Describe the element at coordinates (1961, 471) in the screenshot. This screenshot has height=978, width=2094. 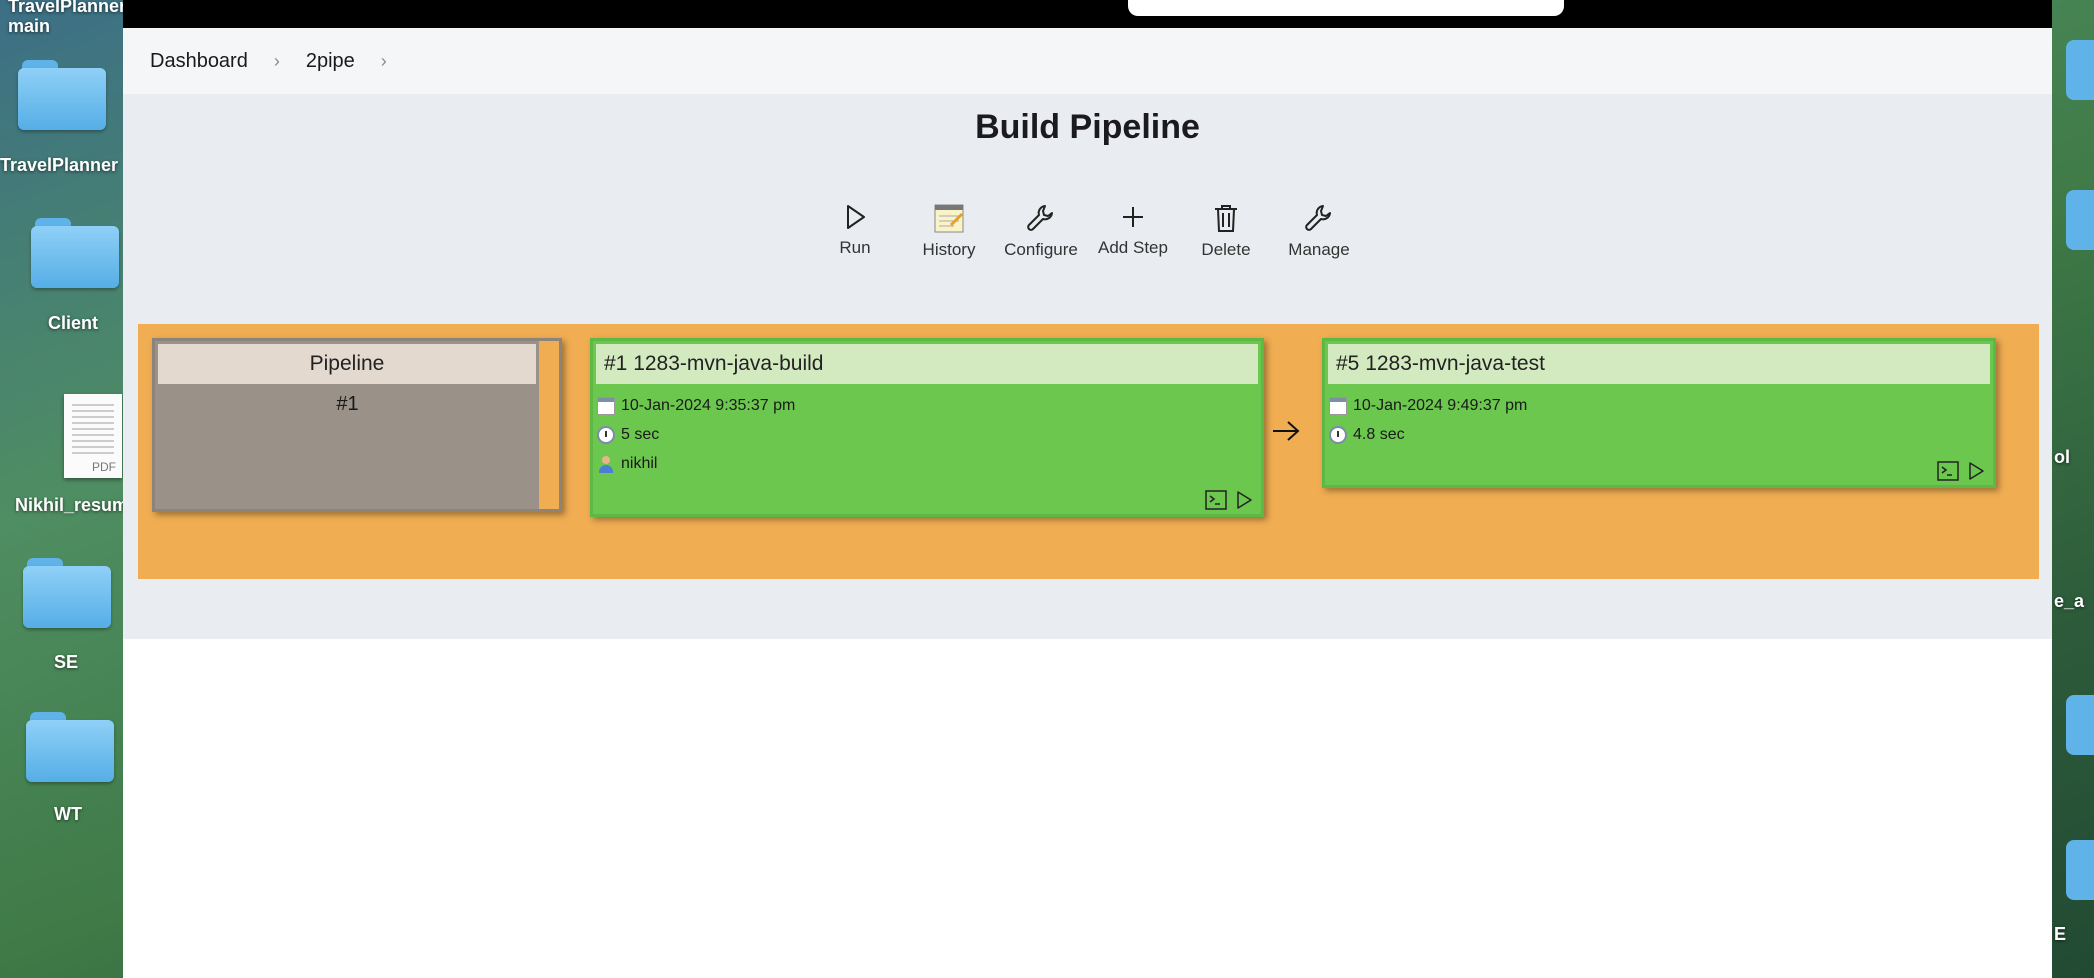
I see `test-actions` at that location.